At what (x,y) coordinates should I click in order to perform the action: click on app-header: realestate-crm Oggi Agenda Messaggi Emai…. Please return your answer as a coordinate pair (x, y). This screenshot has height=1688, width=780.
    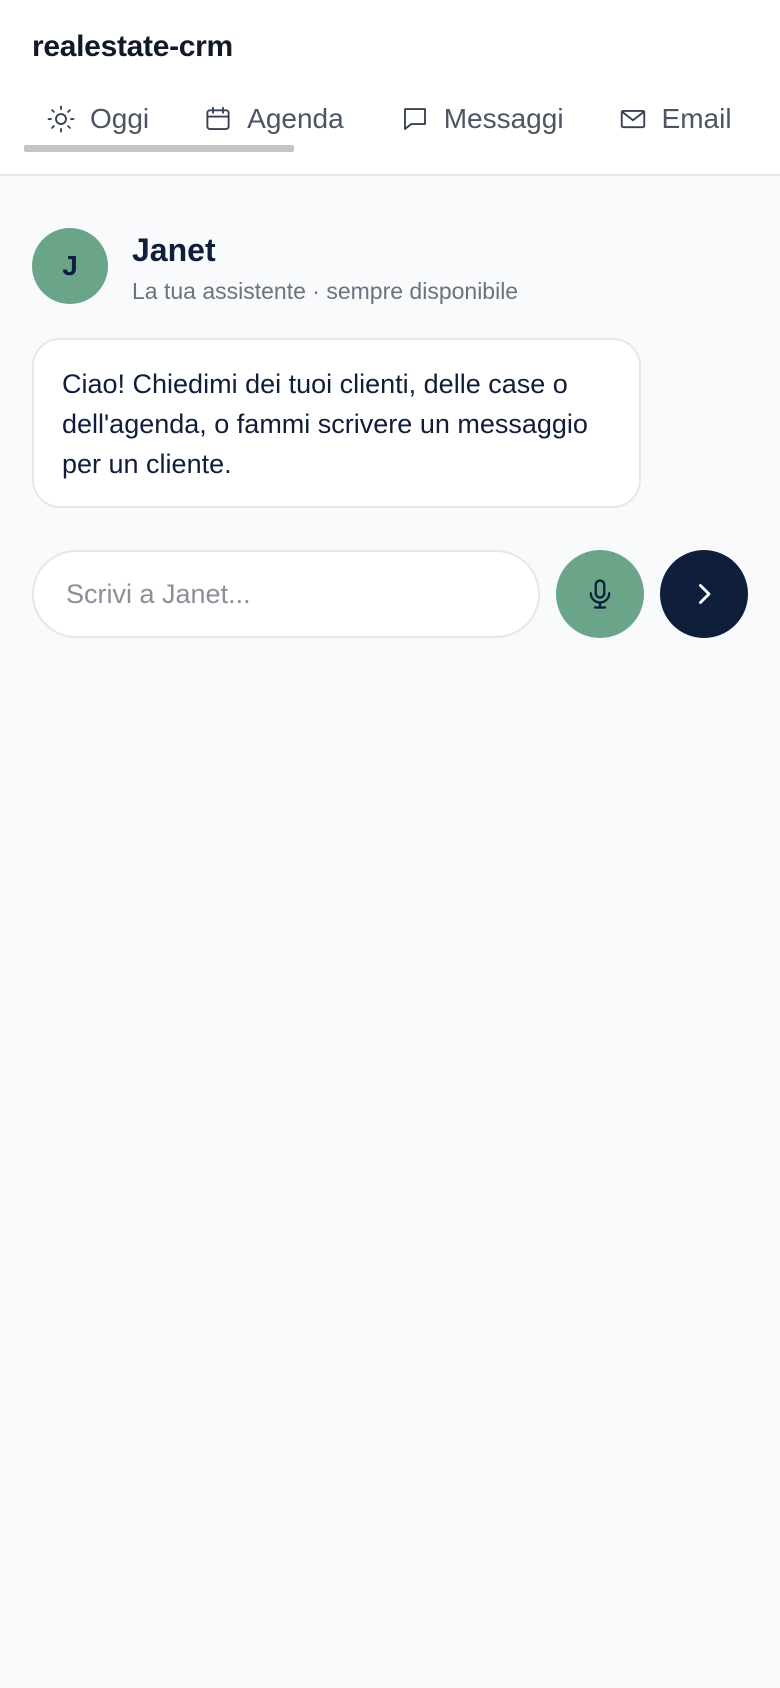
    Looking at the image, I should click on (390, 88).